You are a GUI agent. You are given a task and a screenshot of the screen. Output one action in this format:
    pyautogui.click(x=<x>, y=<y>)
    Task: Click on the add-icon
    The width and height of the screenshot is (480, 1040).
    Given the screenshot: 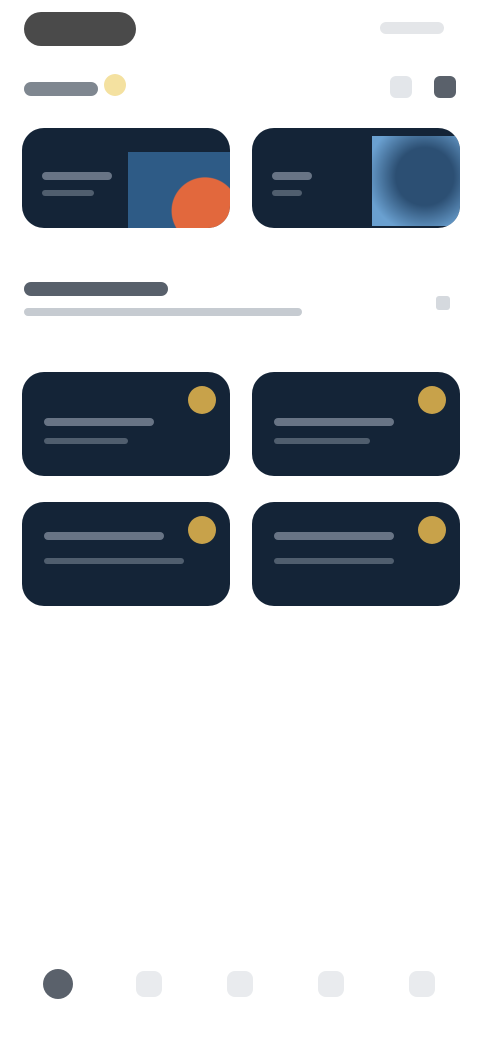 What is the action you would take?
    pyautogui.click(x=239, y=984)
    